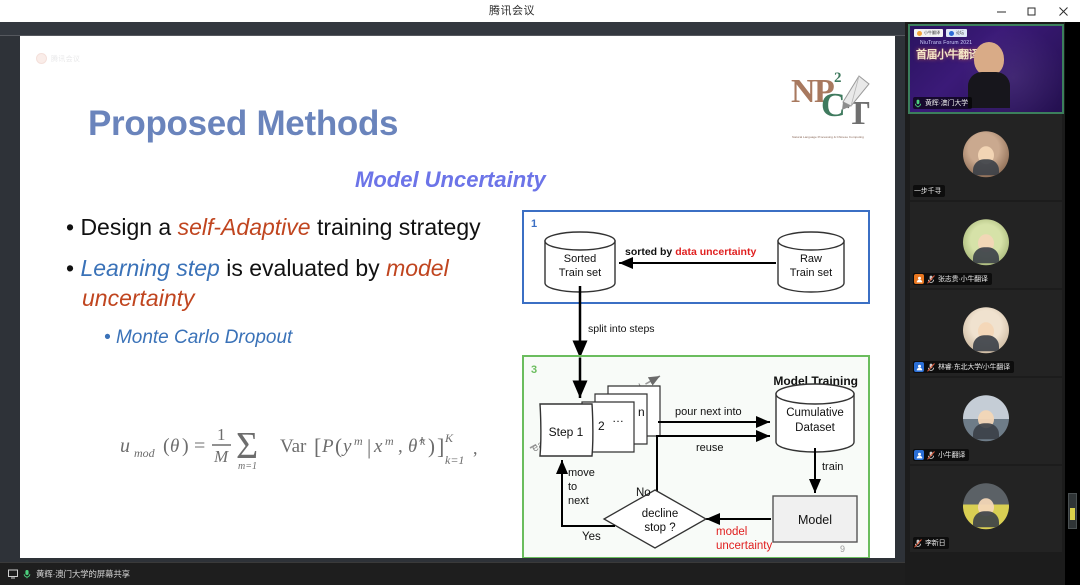 This screenshot has height=585, width=1080. I want to click on slide-title: Proposed Methods, so click(243, 123).